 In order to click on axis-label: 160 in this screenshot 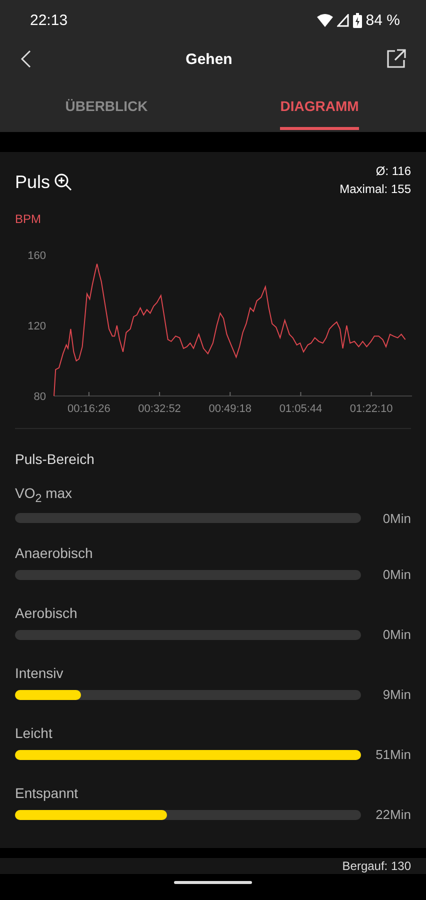, I will do `click(37, 256)`.